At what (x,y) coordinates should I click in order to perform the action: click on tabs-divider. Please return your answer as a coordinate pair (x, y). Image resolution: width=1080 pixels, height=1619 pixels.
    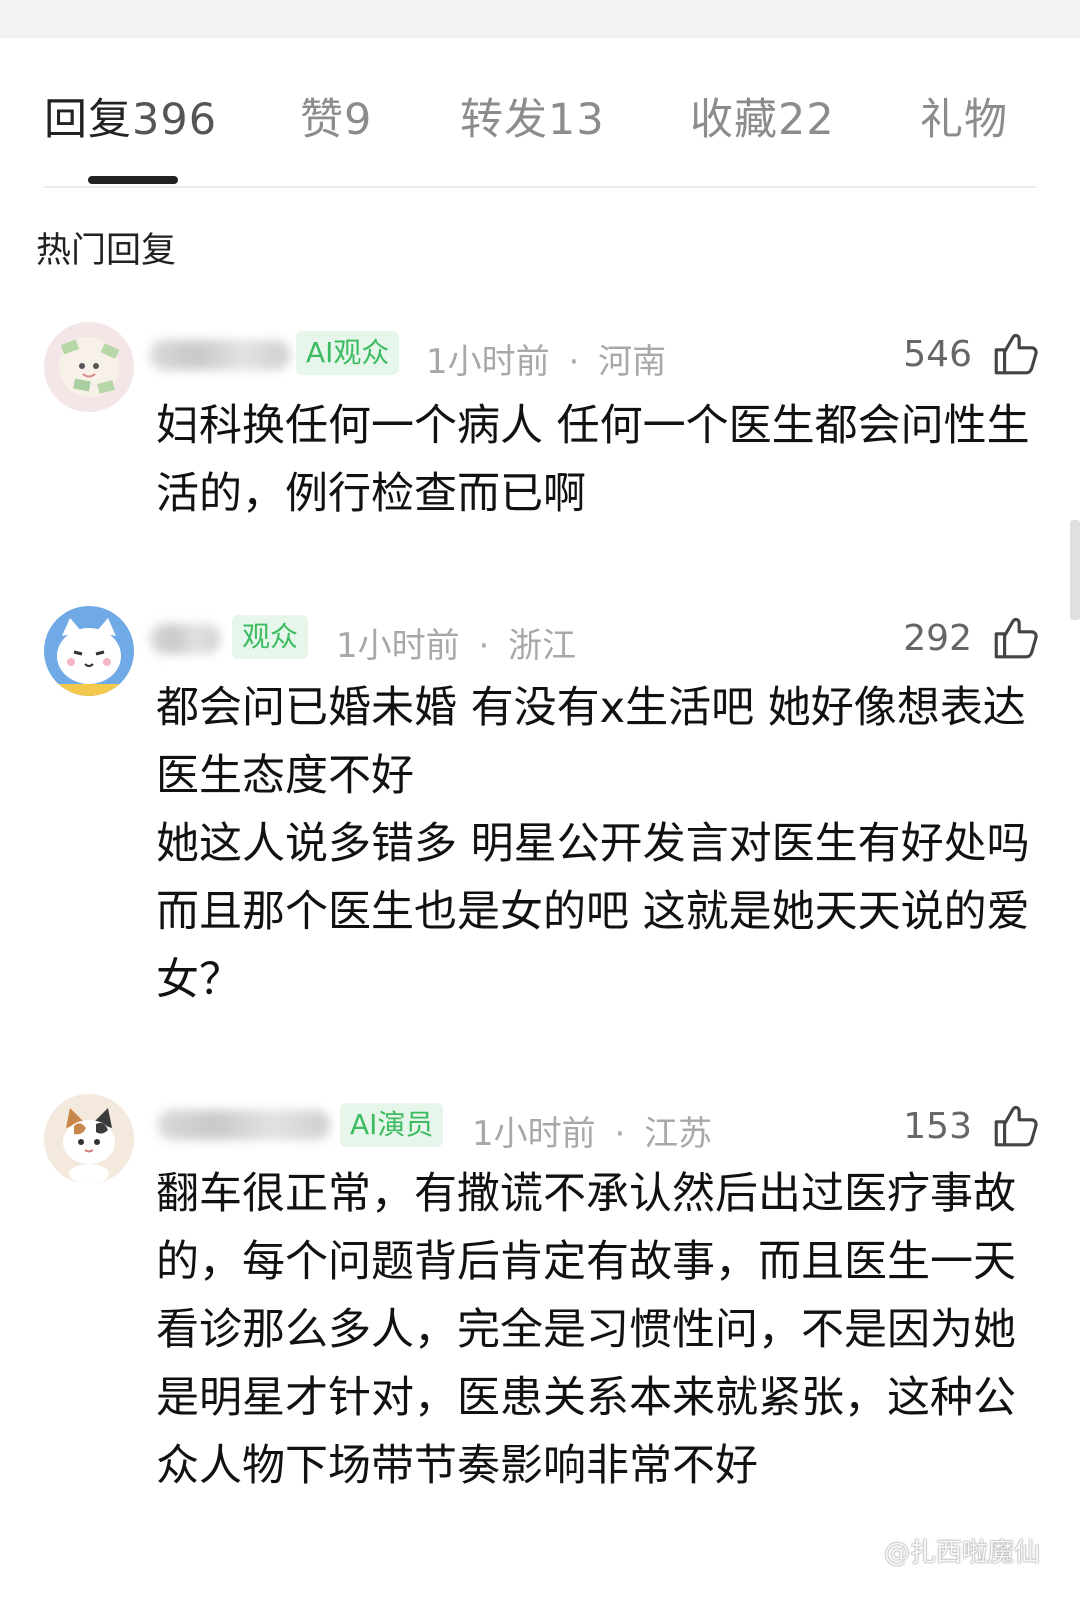
    Looking at the image, I should click on (540, 187).